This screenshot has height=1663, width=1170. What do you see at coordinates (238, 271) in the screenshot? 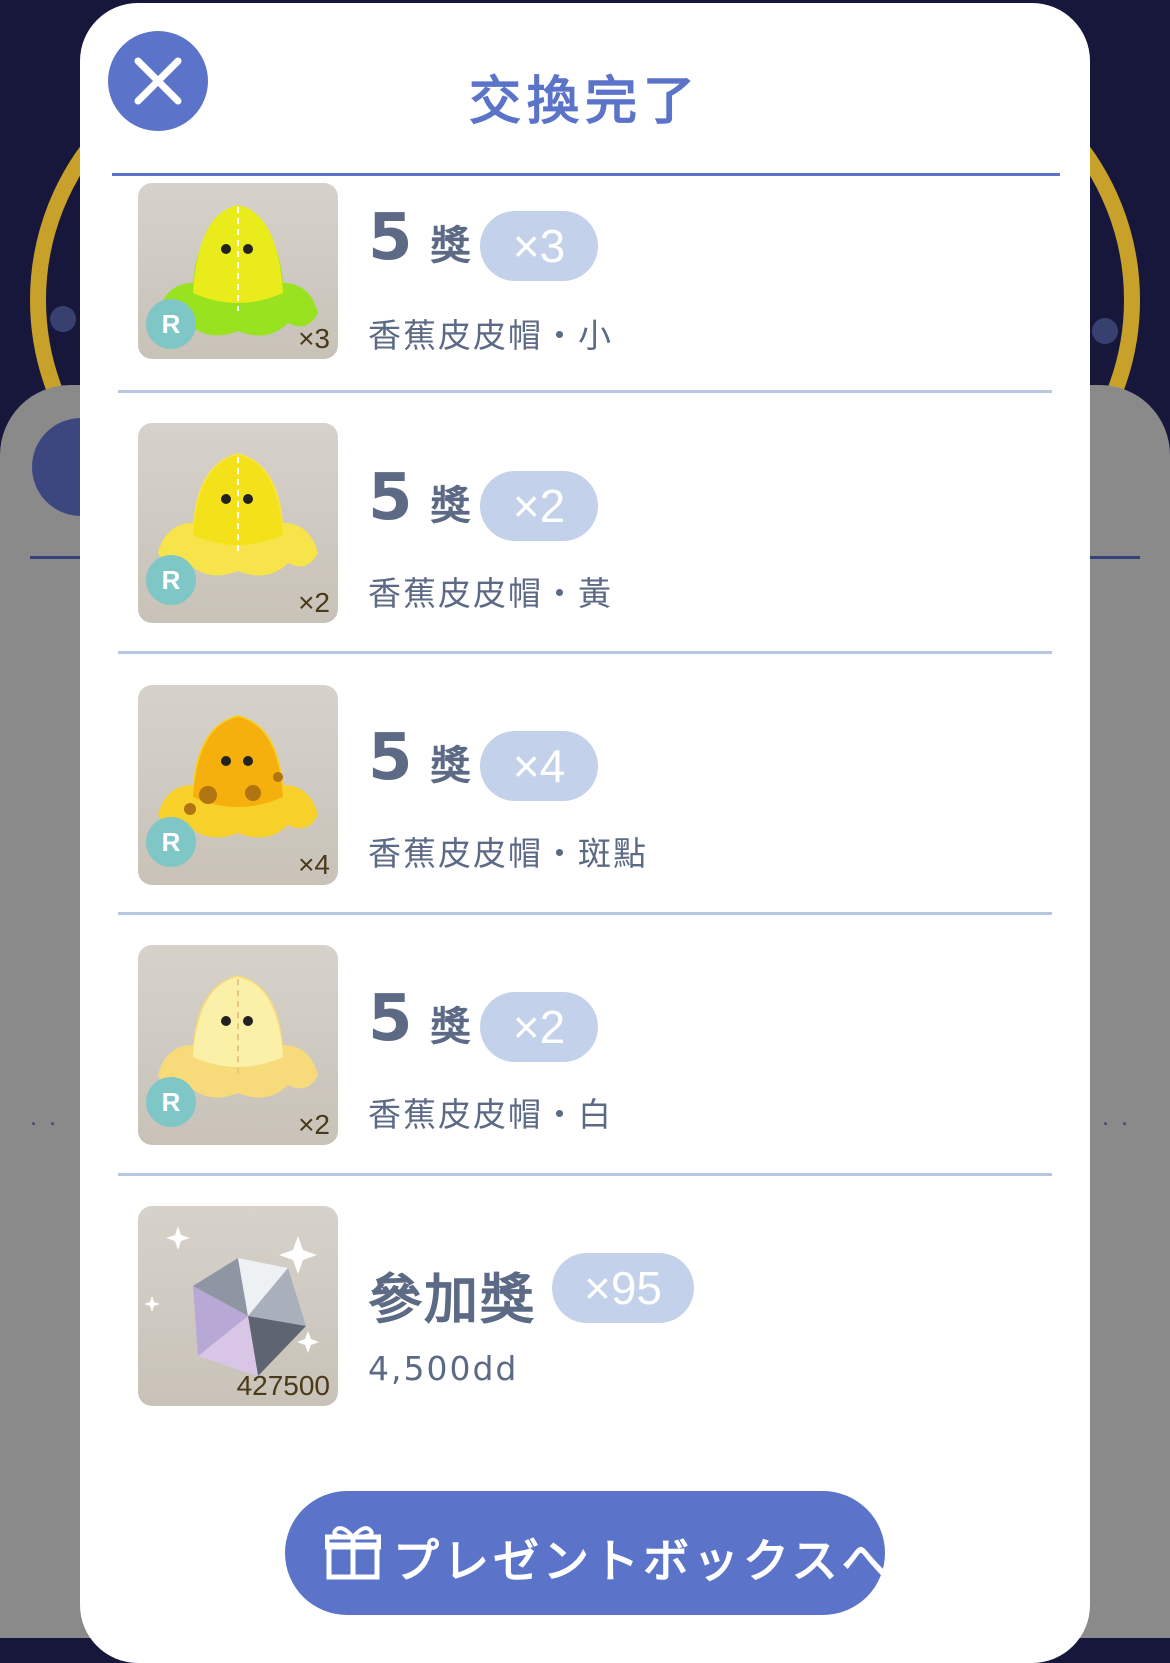
I see `item-thumbnail: R ×3` at bounding box center [238, 271].